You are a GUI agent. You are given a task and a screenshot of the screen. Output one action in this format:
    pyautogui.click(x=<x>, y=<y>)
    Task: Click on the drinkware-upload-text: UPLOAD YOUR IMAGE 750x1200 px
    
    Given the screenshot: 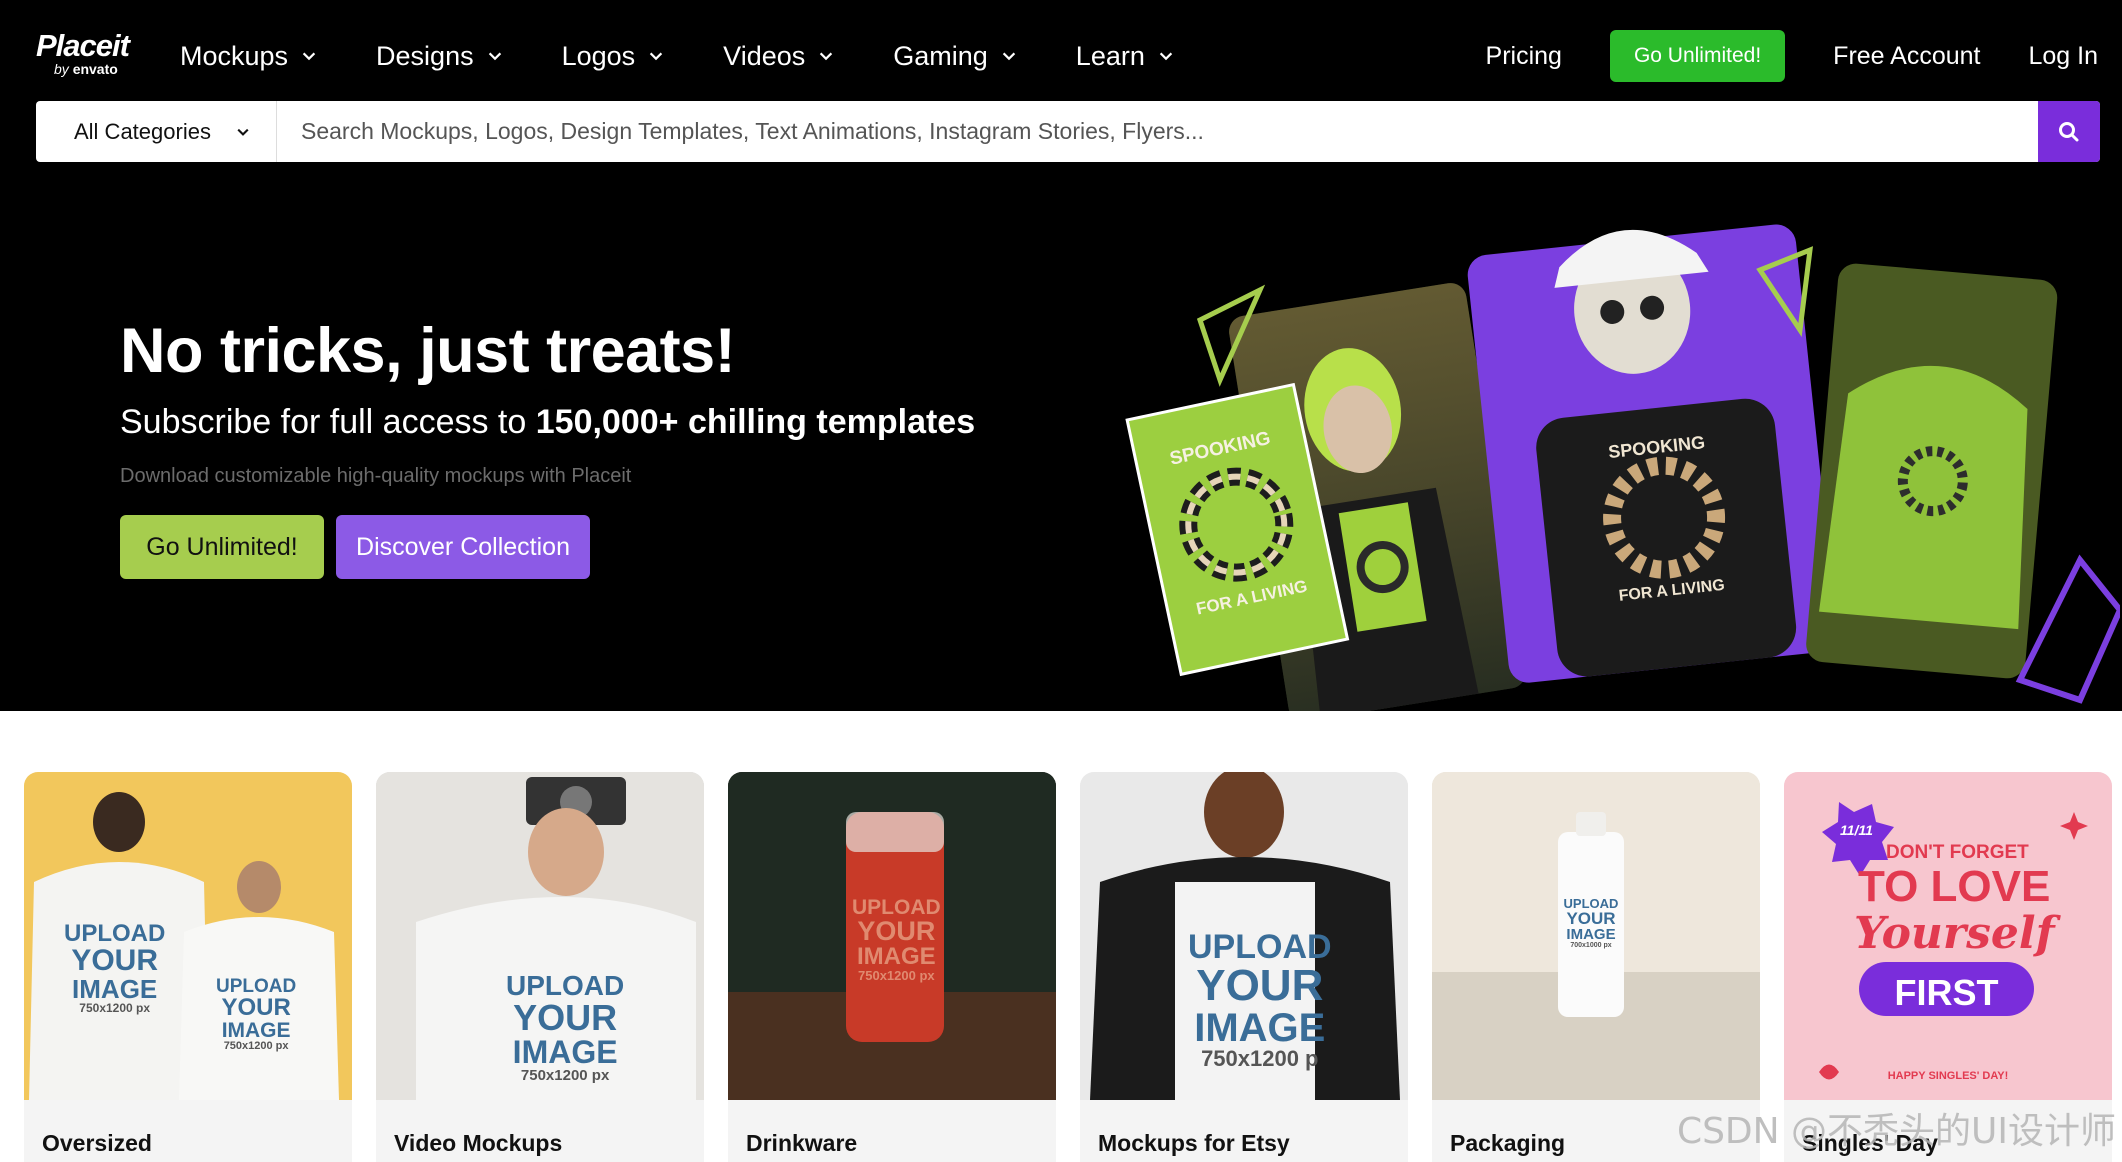 What is the action you would take?
    pyautogui.click(x=896, y=939)
    